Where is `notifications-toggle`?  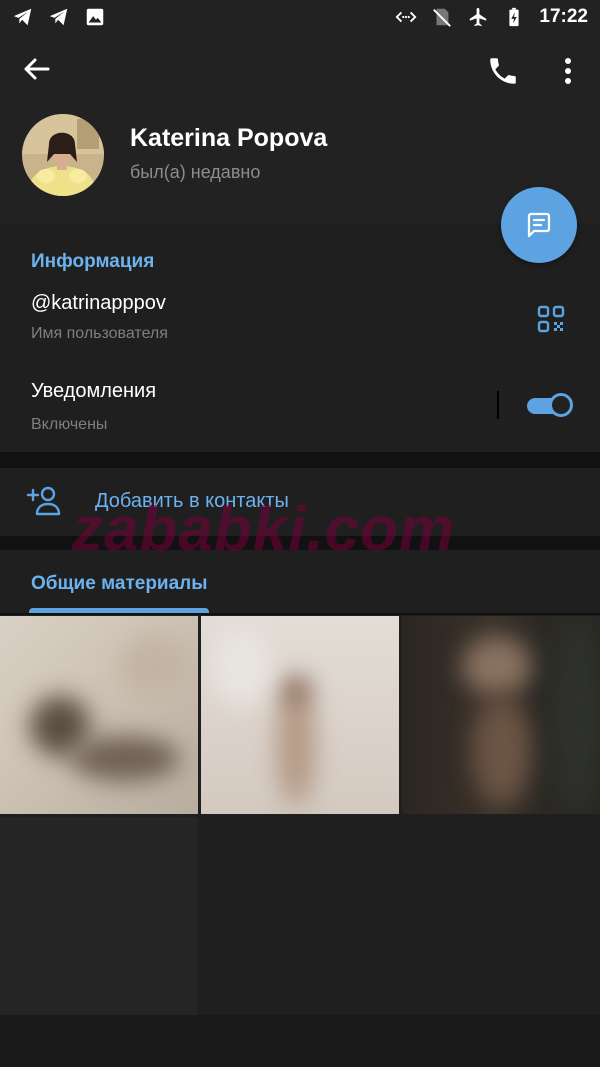
notifications-toggle is located at coordinates (550, 405).